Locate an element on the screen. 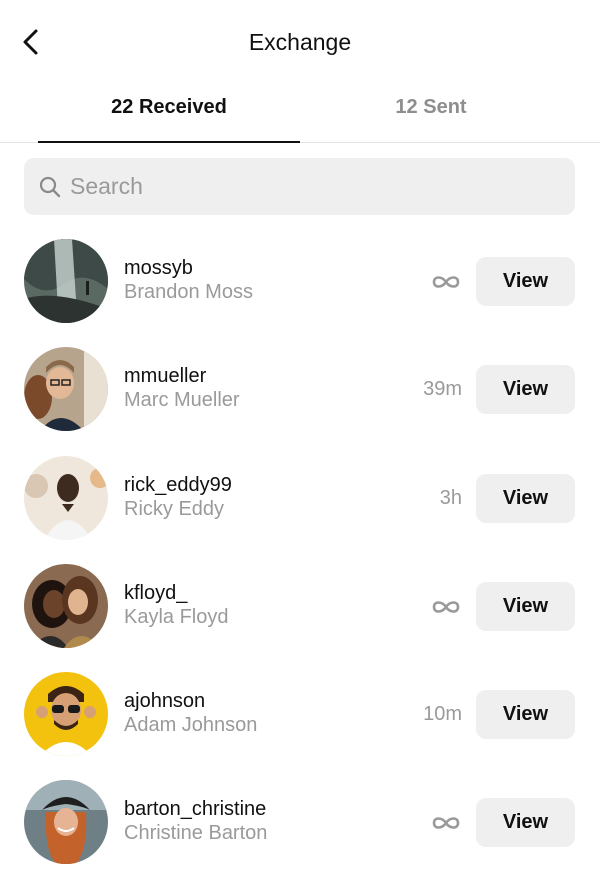 The image size is (600, 876). full-name: Brandon Moss is located at coordinates (188, 292).